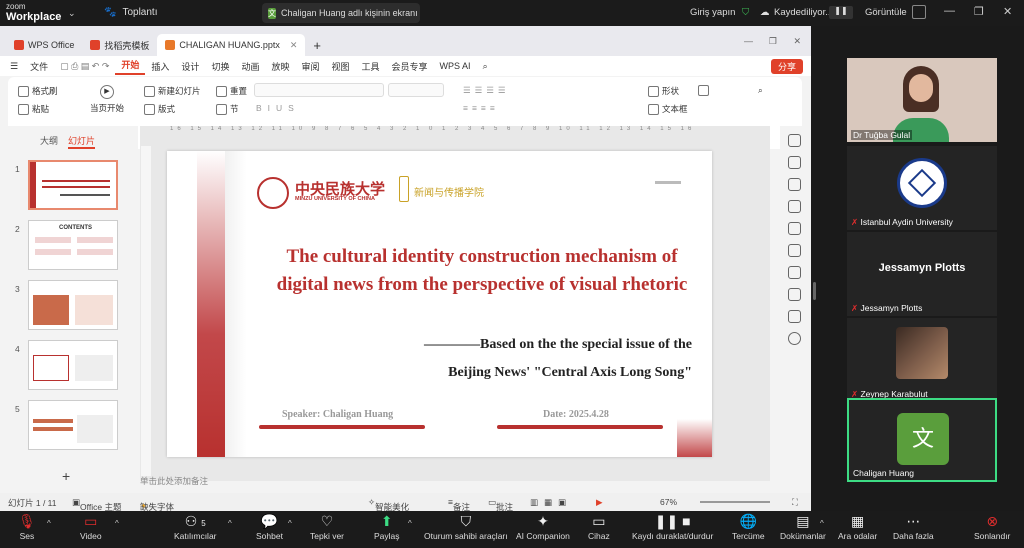 Image resolution: width=1024 pixels, height=548 pixels. I want to click on textbox-button: 文本框, so click(668, 109).